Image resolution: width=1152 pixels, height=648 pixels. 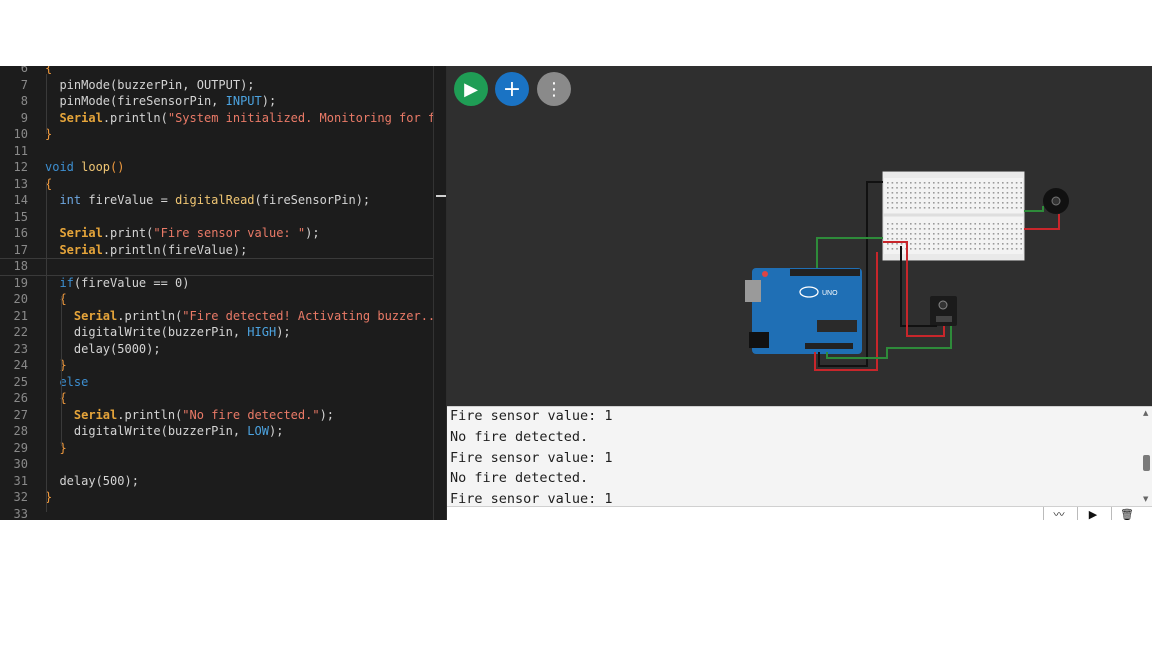 What do you see at coordinates (168, 332) in the screenshot?
I see `code-line: digitalWrite(buzzerPin, HIGH);` at bounding box center [168, 332].